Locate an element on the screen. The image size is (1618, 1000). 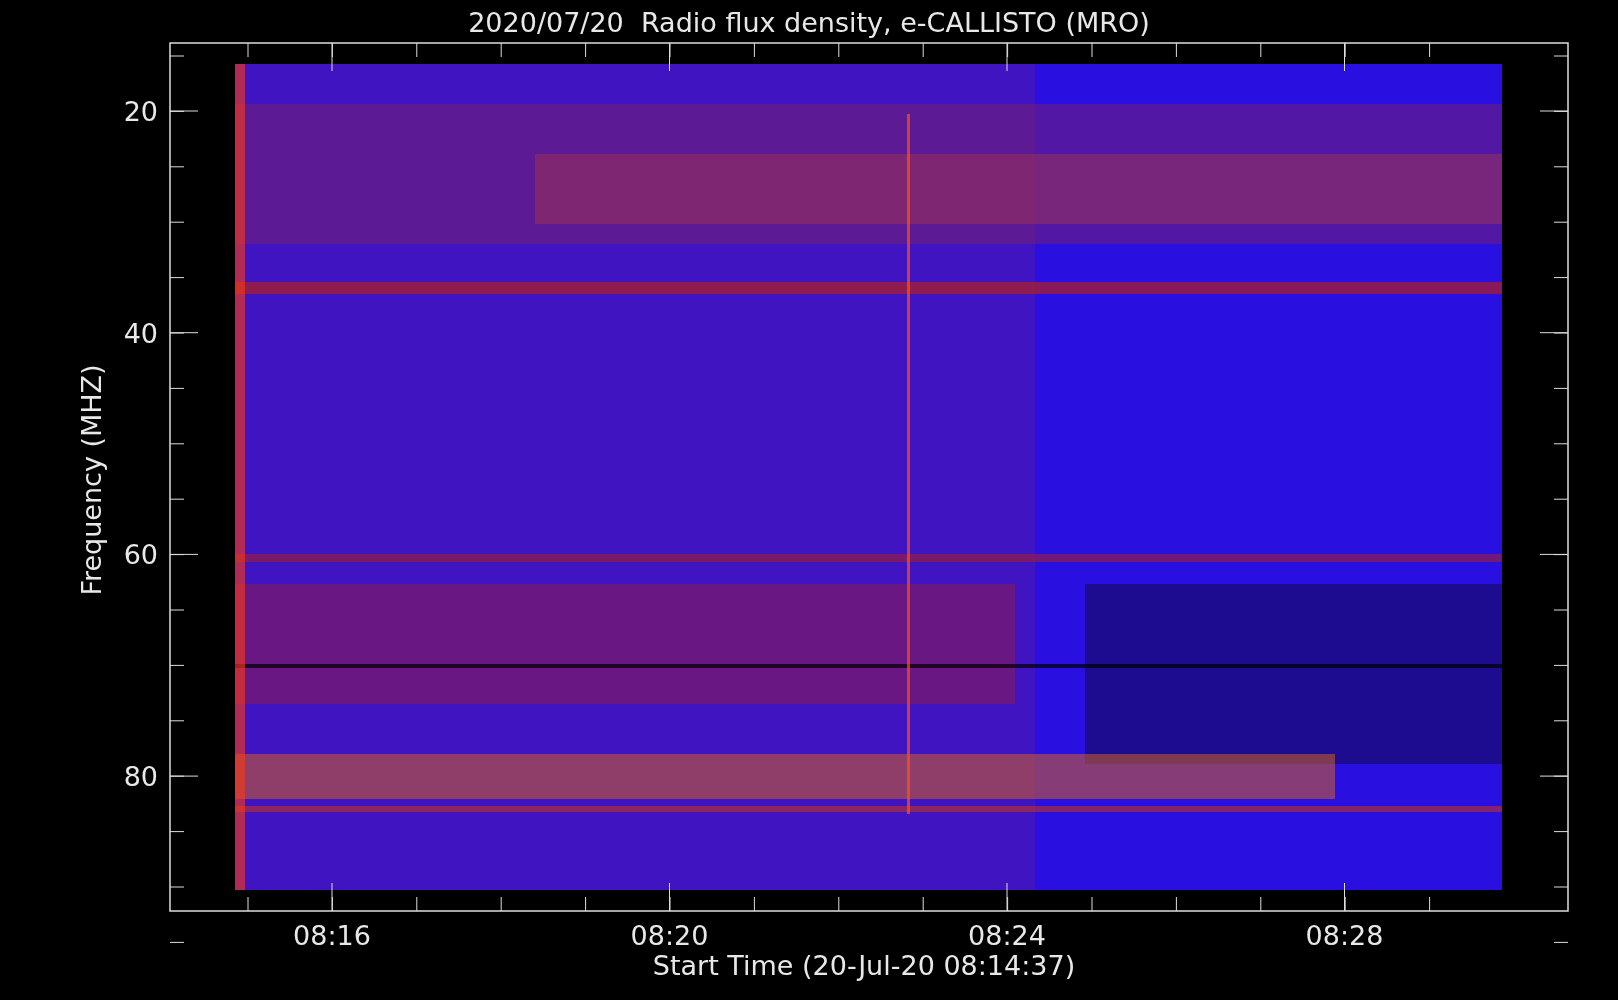
x-tick-label: 08:24 is located at coordinates (1007, 935).